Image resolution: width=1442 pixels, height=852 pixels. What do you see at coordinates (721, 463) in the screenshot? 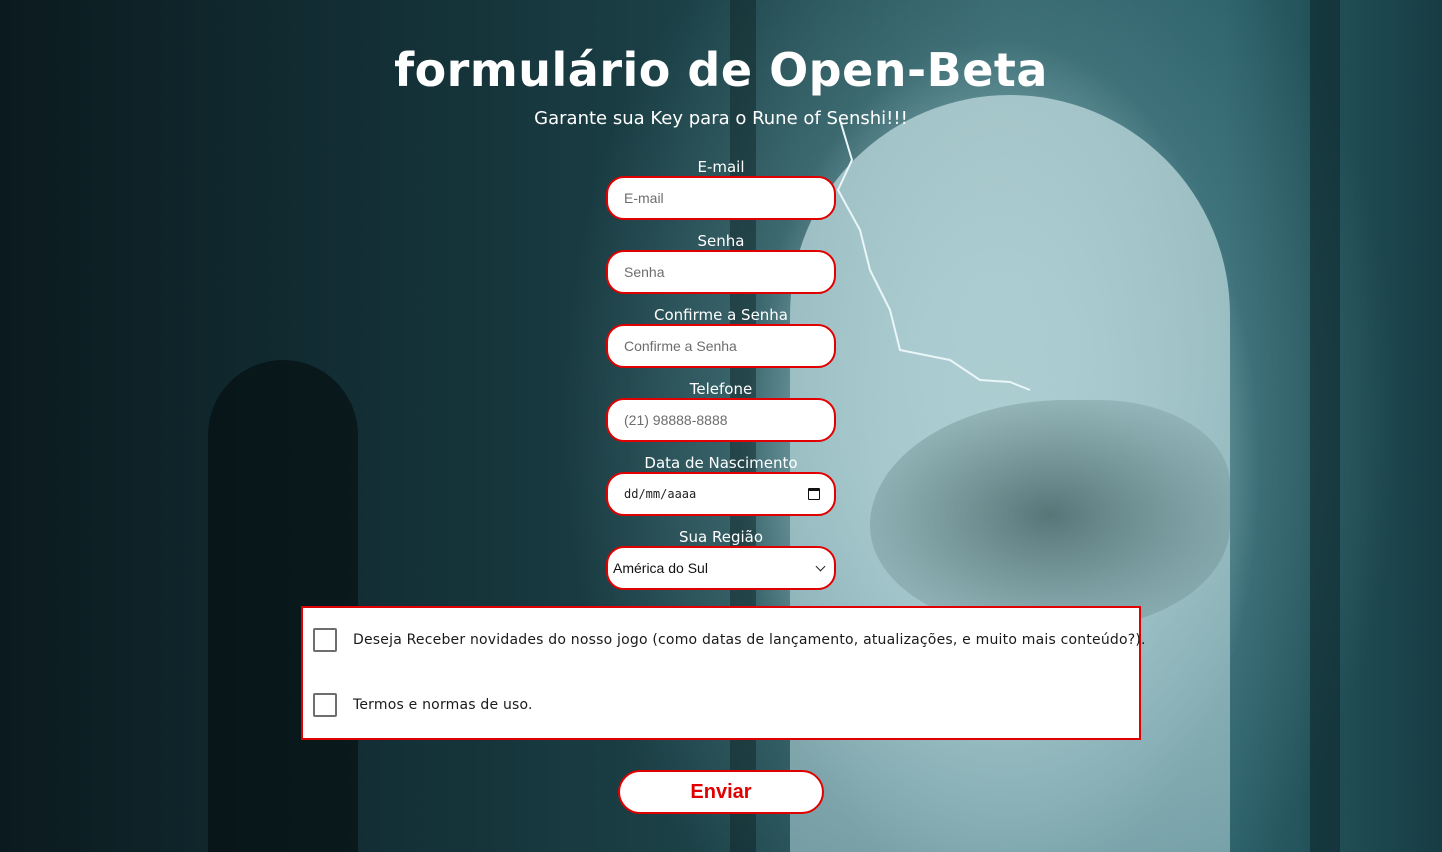
I see `birth-date-label: Data de Nascimento` at bounding box center [721, 463].